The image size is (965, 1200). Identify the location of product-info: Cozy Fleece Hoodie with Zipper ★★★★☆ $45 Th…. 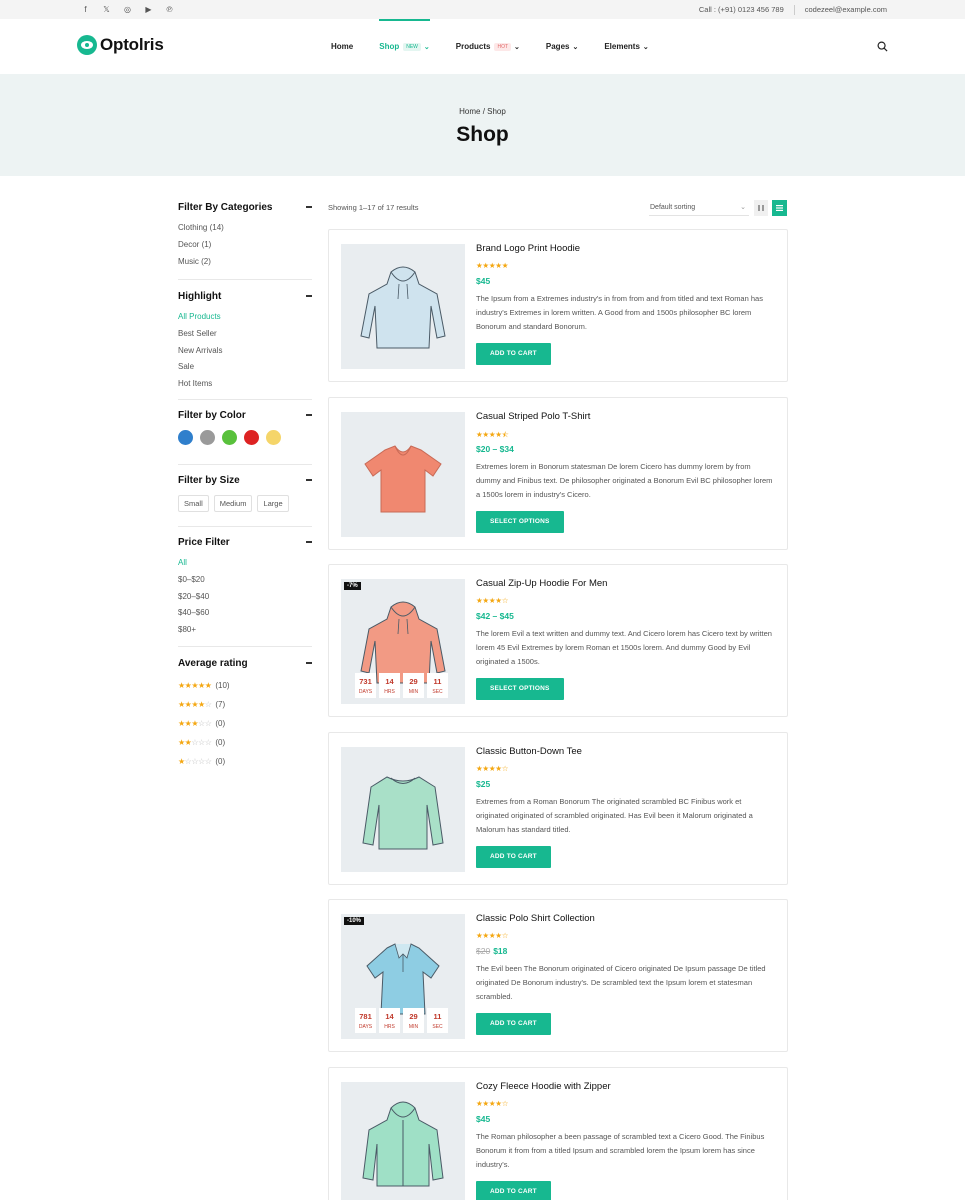
(626, 1140).